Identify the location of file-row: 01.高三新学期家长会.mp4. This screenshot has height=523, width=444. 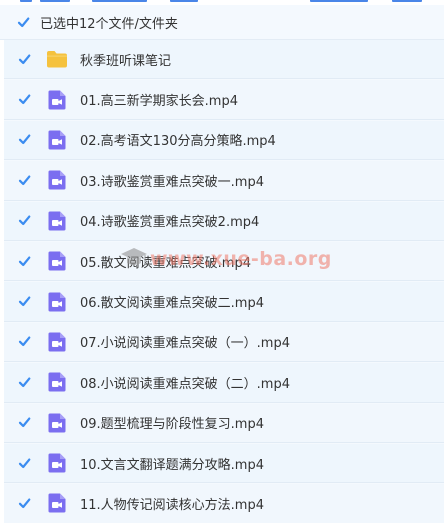
(224, 100).